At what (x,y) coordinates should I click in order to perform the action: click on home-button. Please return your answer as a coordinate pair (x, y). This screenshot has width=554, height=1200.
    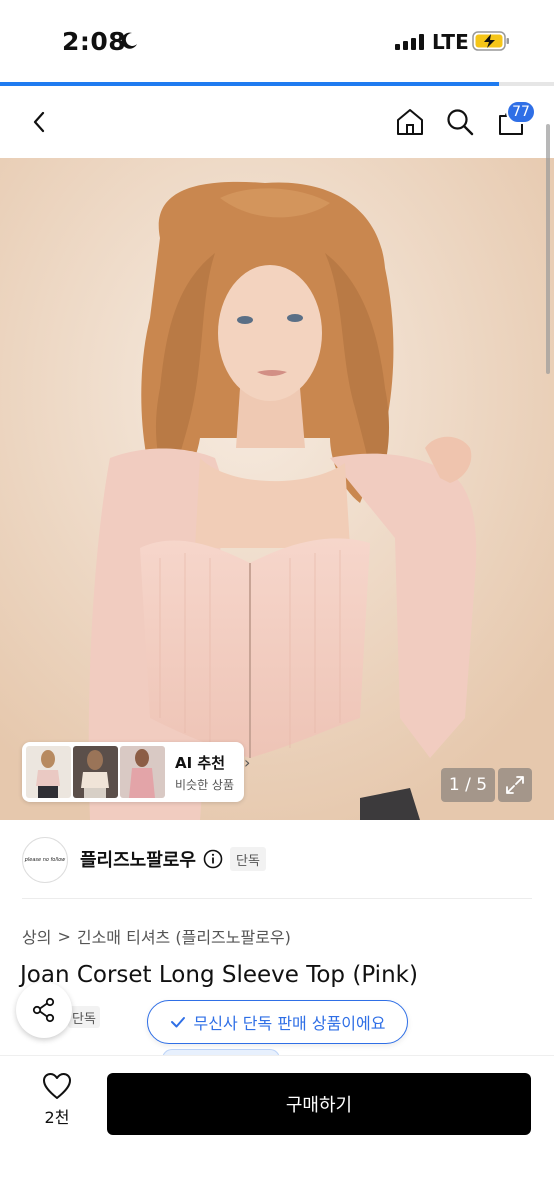
    Looking at the image, I should click on (410, 122).